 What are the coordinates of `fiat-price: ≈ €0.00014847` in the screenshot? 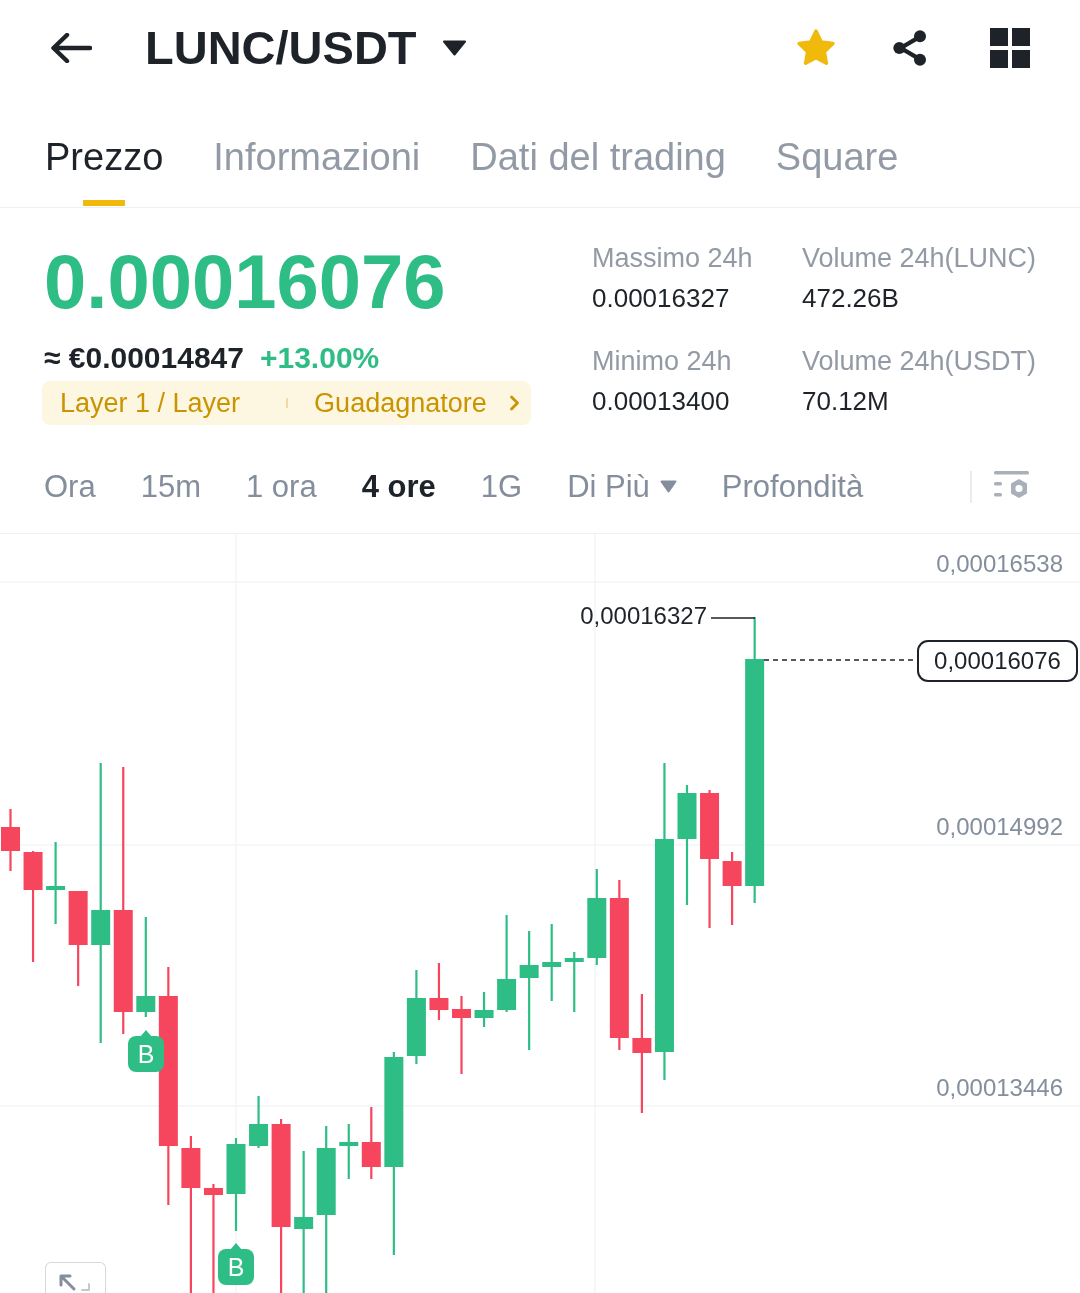 It's located at (144, 358).